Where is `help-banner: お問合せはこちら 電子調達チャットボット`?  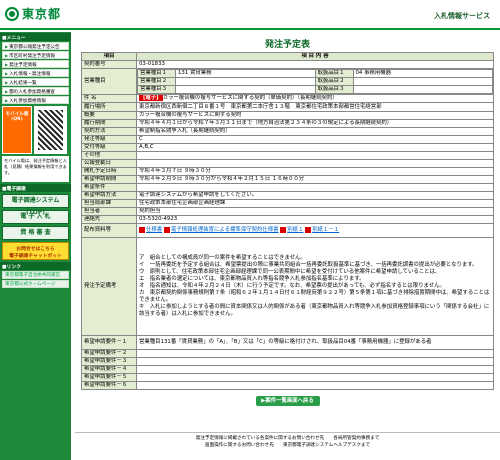 help-banner: お問合せはこちら 電子調達チャットボット is located at coordinates (35, 251).